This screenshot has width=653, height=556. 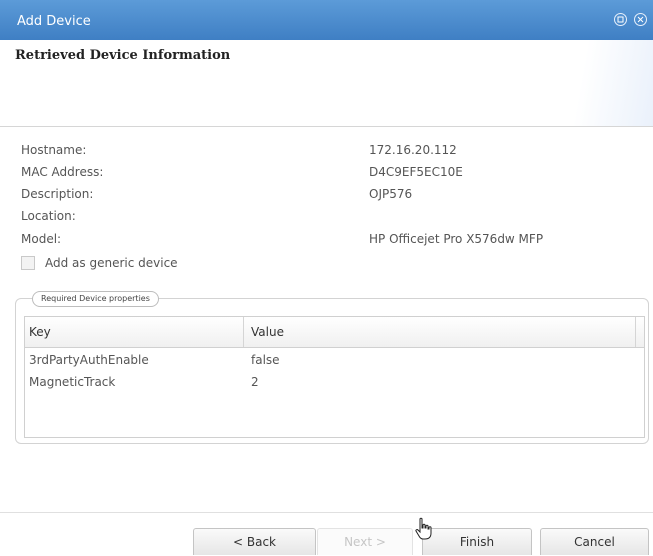 What do you see at coordinates (413, 150) in the screenshot?
I see `hostname-value: 172.16.20.112` at bounding box center [413, 150].